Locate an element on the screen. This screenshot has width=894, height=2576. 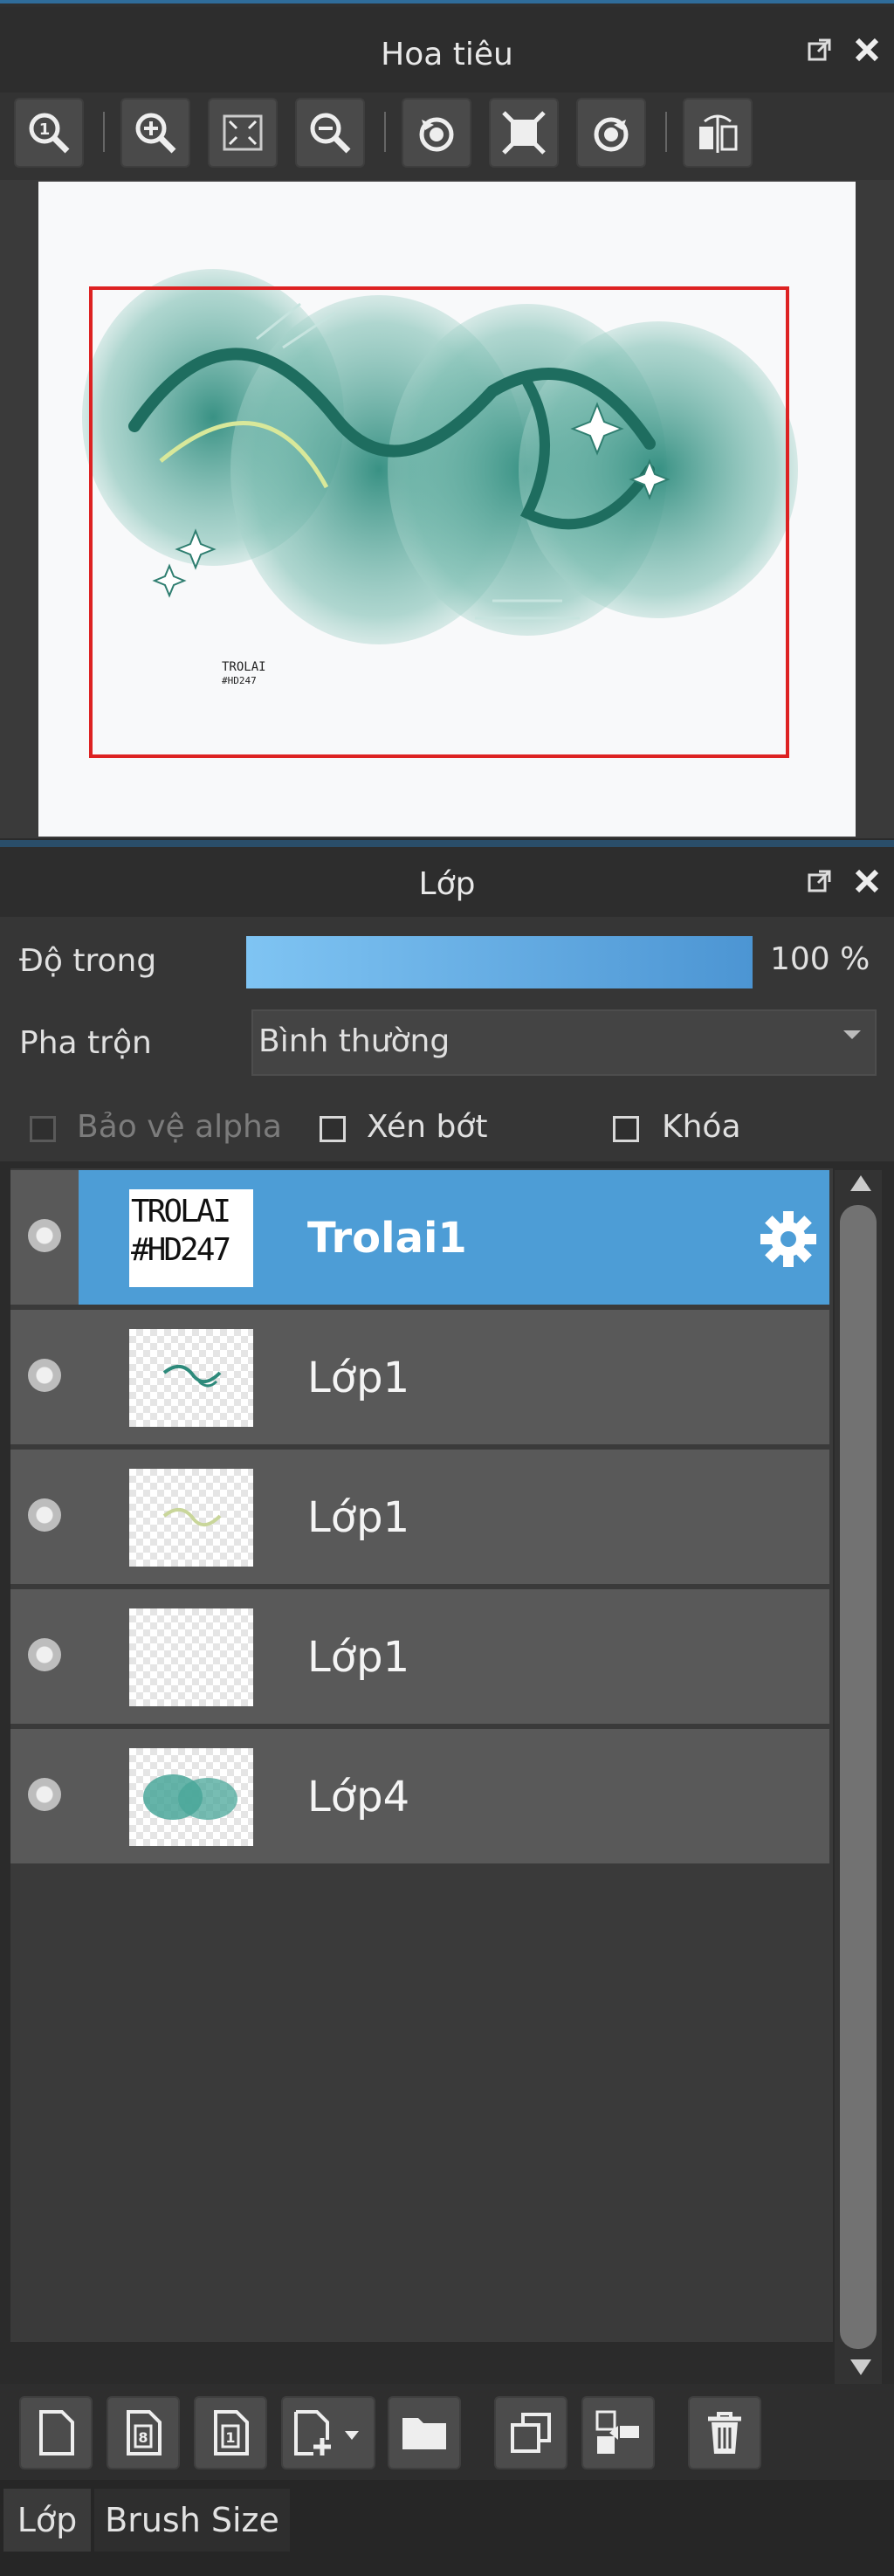
panel-divider is located at coordinates (447, 843).